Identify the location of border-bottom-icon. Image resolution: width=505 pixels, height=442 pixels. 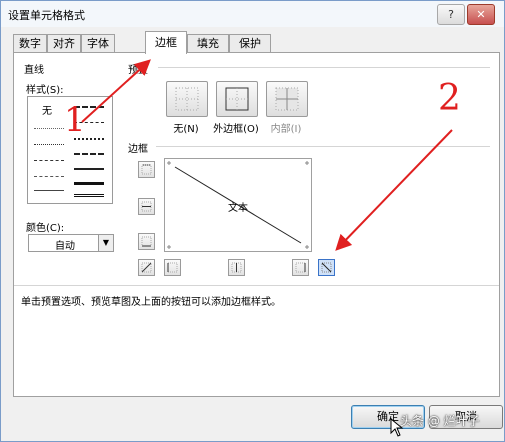
(146, 241).